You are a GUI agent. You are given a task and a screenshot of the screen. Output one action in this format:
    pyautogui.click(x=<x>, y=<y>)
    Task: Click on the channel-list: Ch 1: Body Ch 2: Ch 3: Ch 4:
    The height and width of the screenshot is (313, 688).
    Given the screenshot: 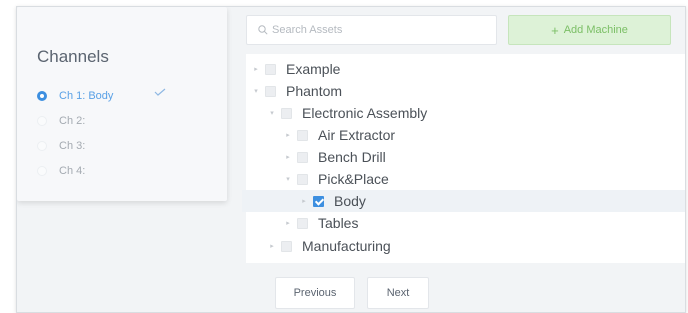 What is the action you would take?
    pyautogui.click(x=127, y=133)
    